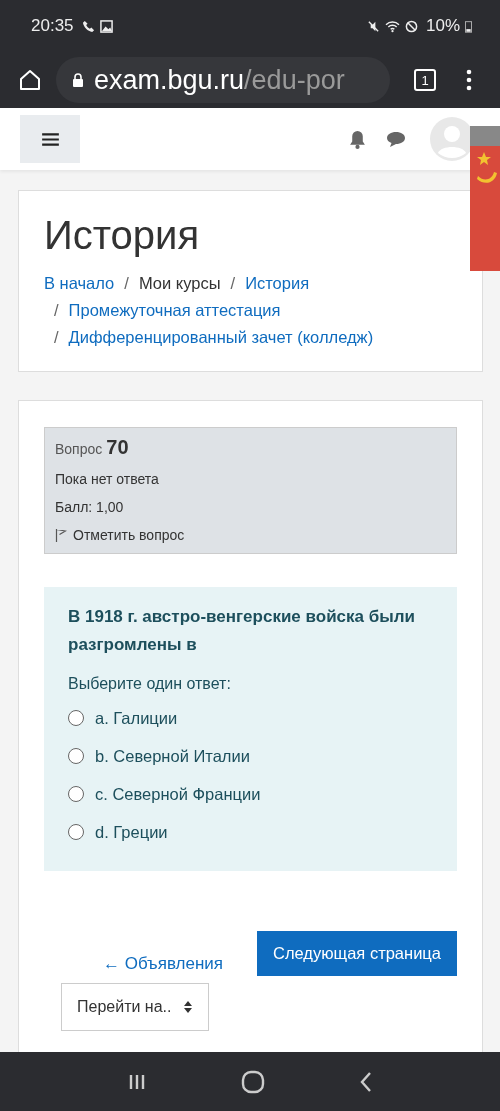  What do you see at coordinates (469, 80) in the screenshot?
I see `more-icon` at bounding box center [469, 80].